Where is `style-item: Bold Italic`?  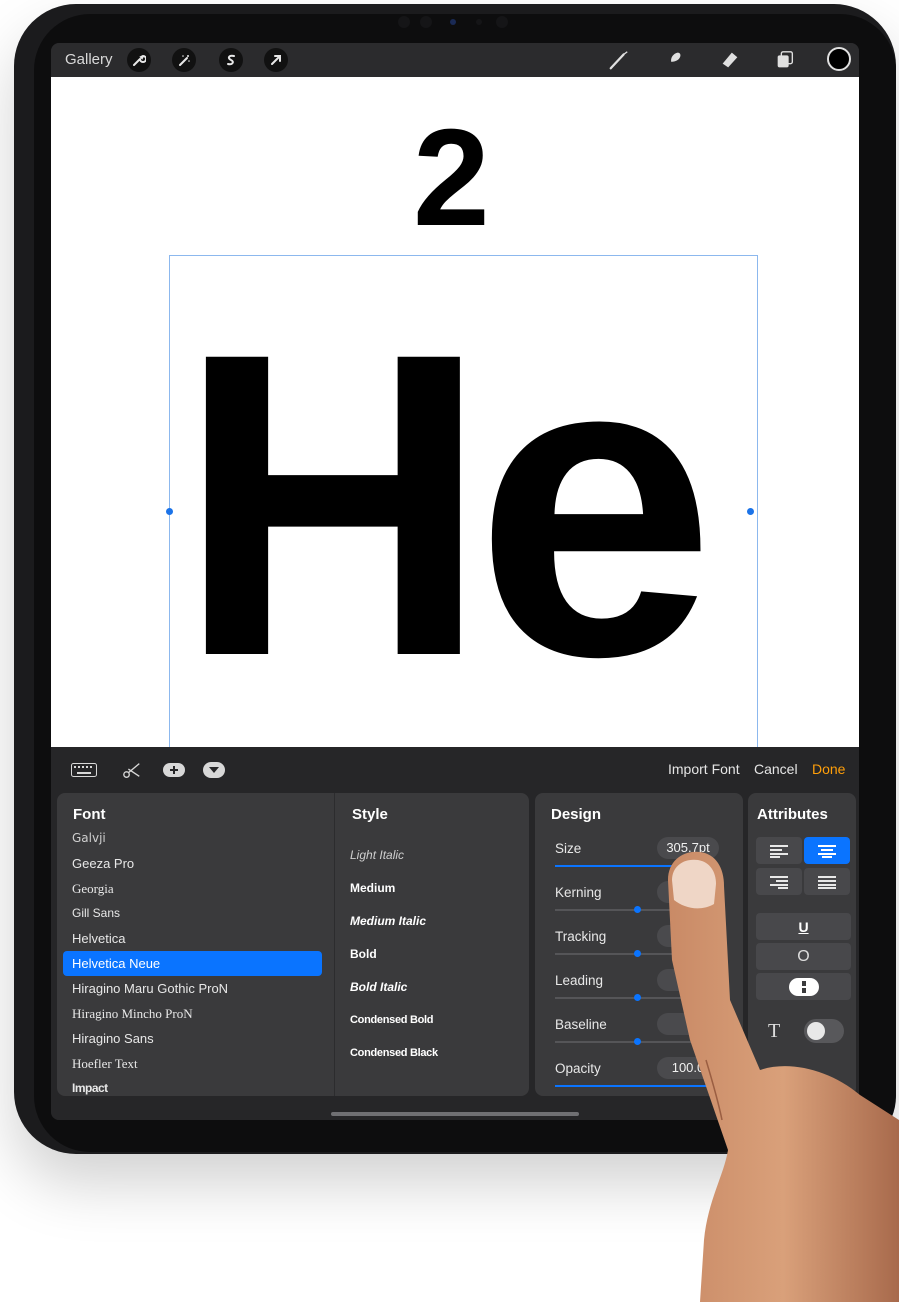
style-item: Bold Italic is located at coordinates (394, 987).